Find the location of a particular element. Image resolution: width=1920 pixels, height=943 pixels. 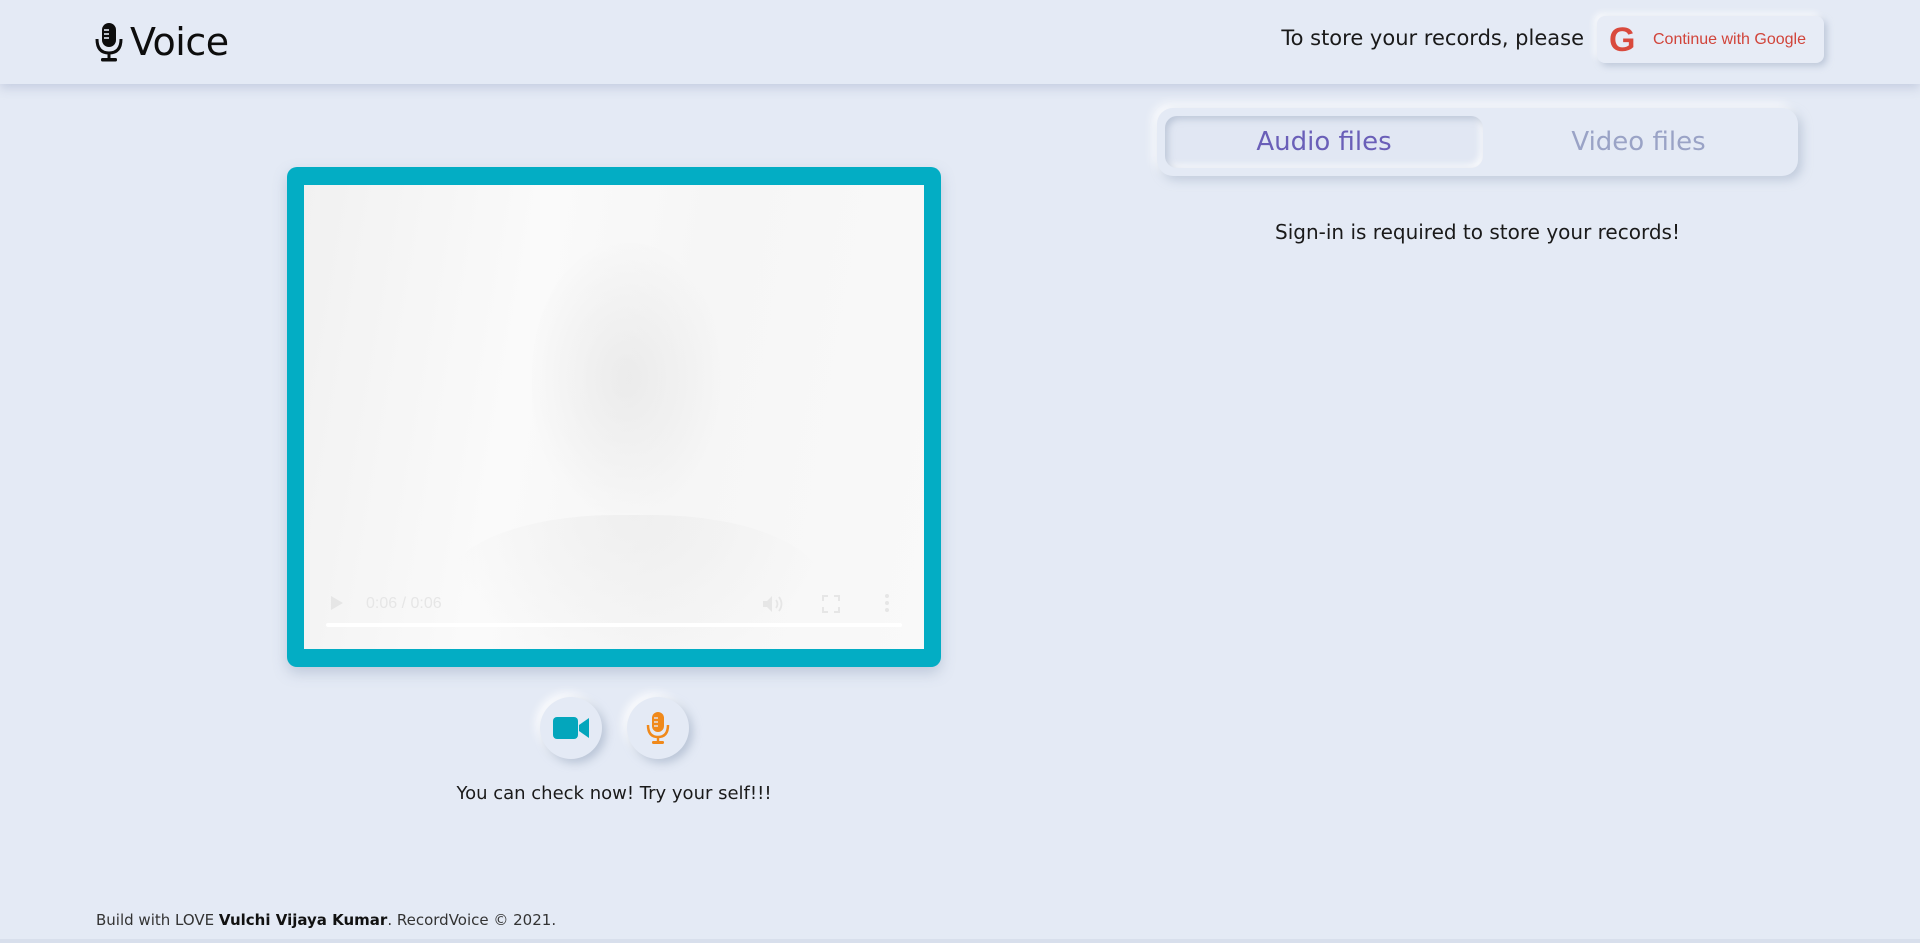

footer-author: Vulchi Vijaya Kumar is located at coordinates (303, 920).